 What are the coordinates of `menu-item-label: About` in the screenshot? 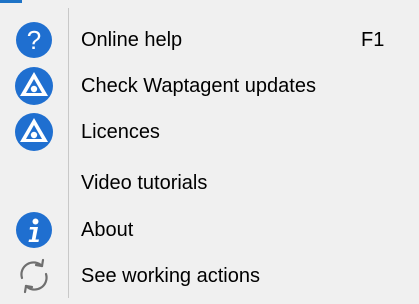 It's located at (107, 229).